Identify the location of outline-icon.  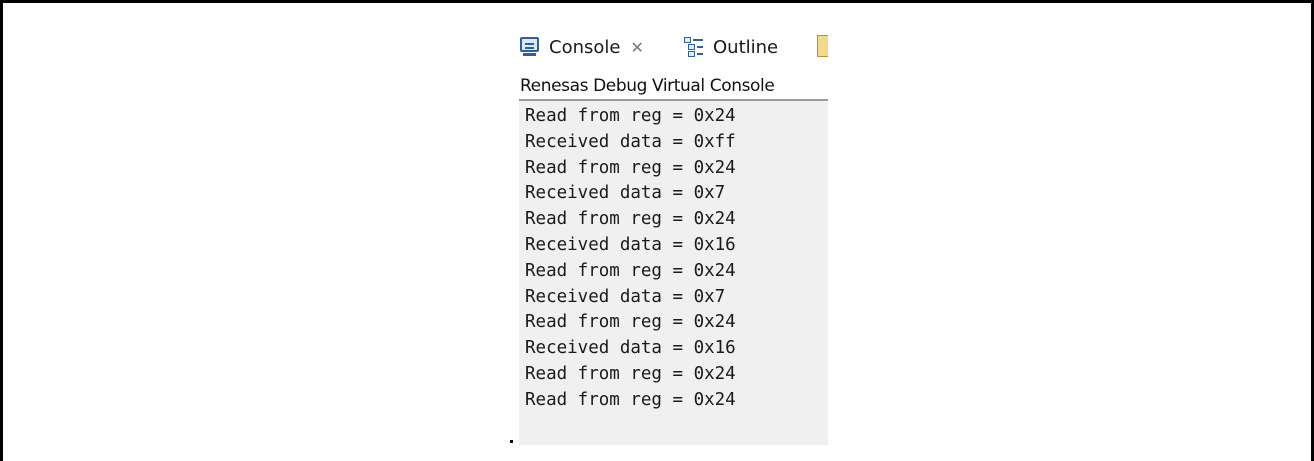
(694, 47).